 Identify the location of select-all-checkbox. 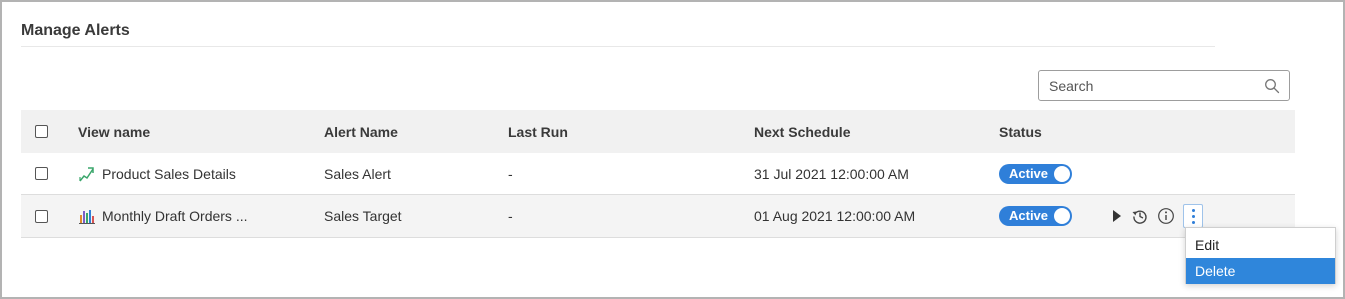
(41, 131).